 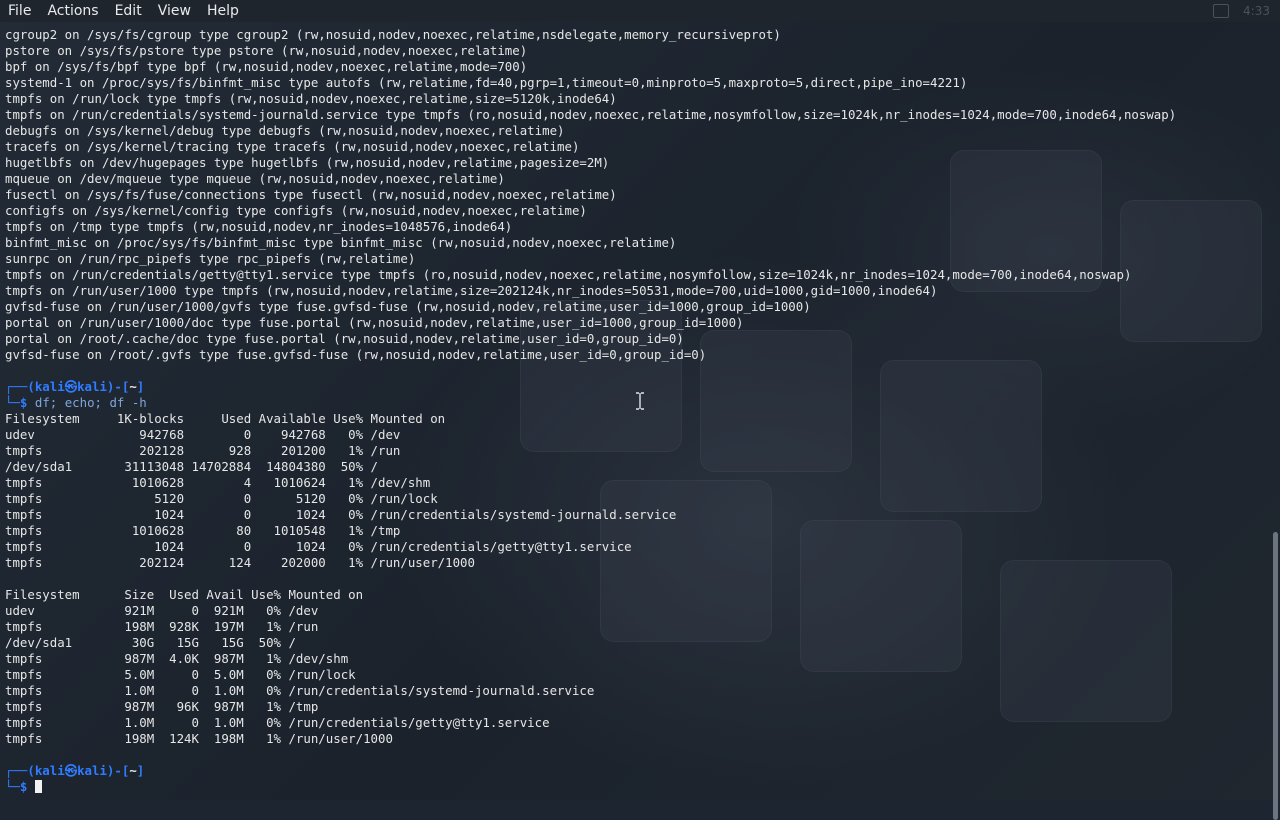 I want to click on df-output-line: udev 942768 0 942768 0% /dev, so click(x=203, y=434).